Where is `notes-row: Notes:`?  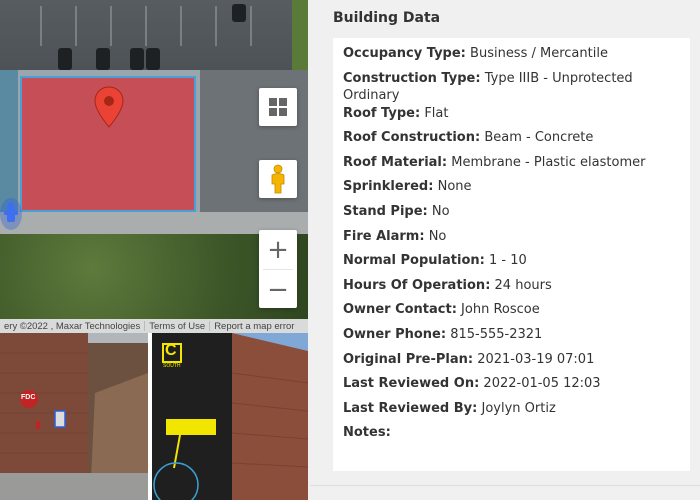 notes-row: Notes: is located at coordinates (511, 432).